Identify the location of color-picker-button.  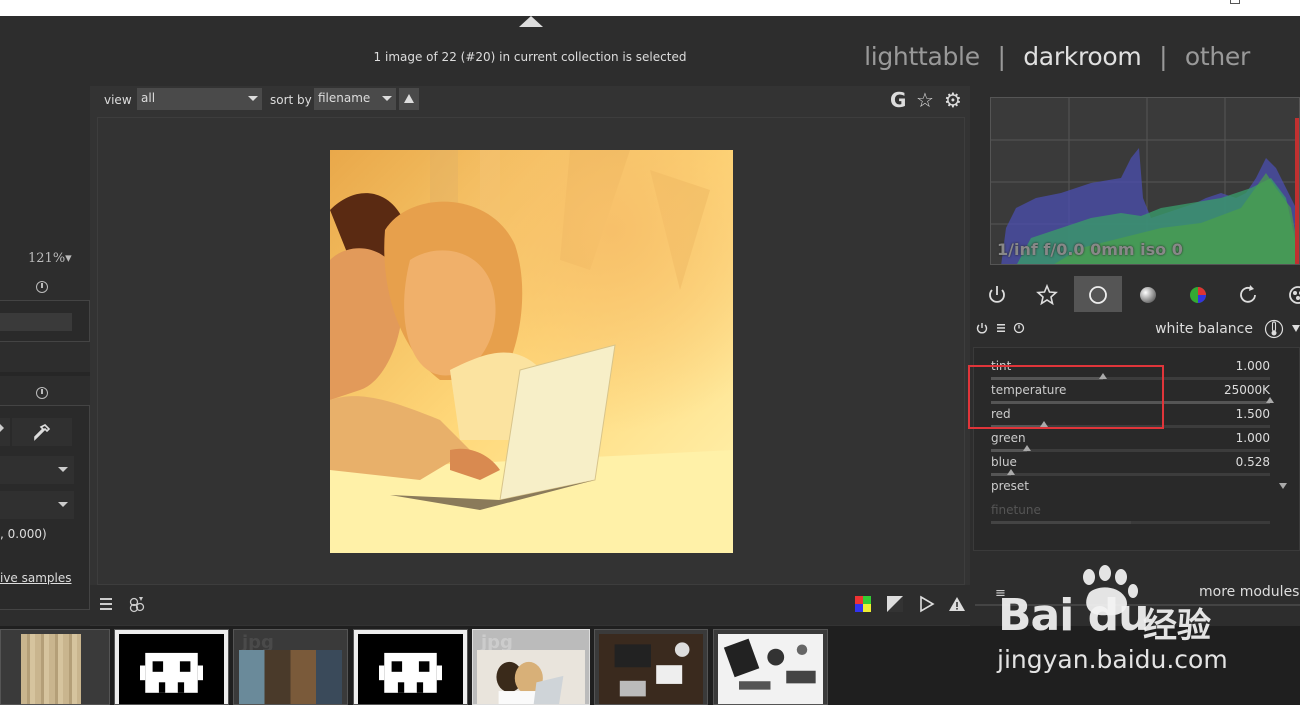
(42, 432).